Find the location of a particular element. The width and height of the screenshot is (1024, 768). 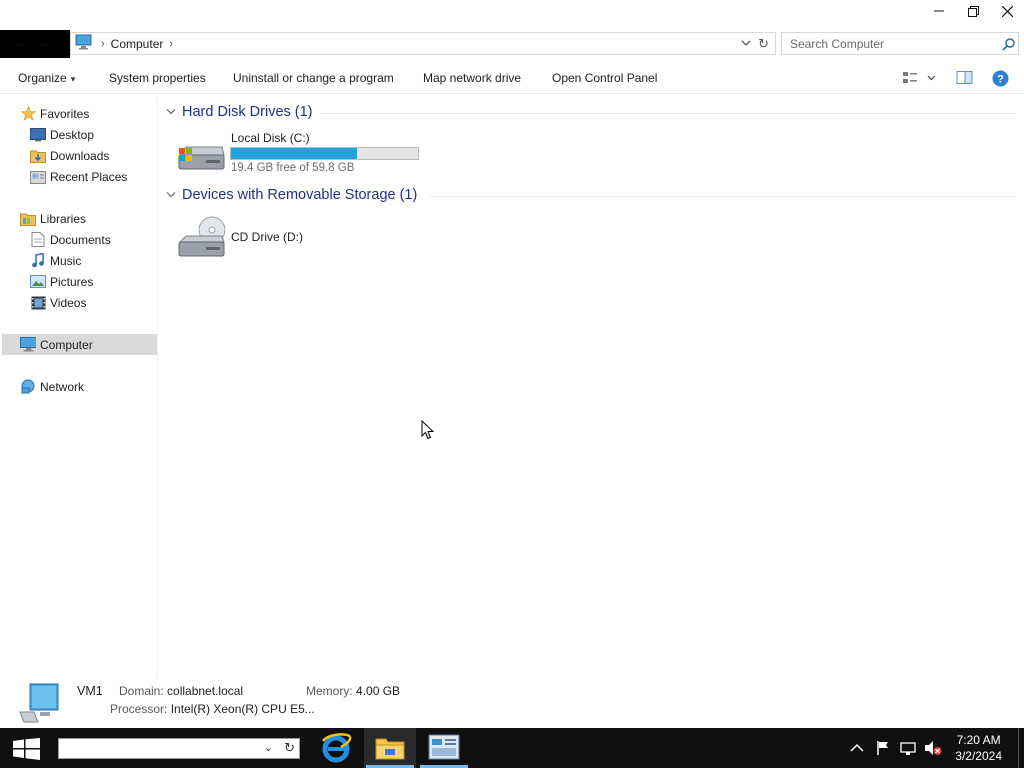

volume-muted-icon is located at coordinates (933, 748).